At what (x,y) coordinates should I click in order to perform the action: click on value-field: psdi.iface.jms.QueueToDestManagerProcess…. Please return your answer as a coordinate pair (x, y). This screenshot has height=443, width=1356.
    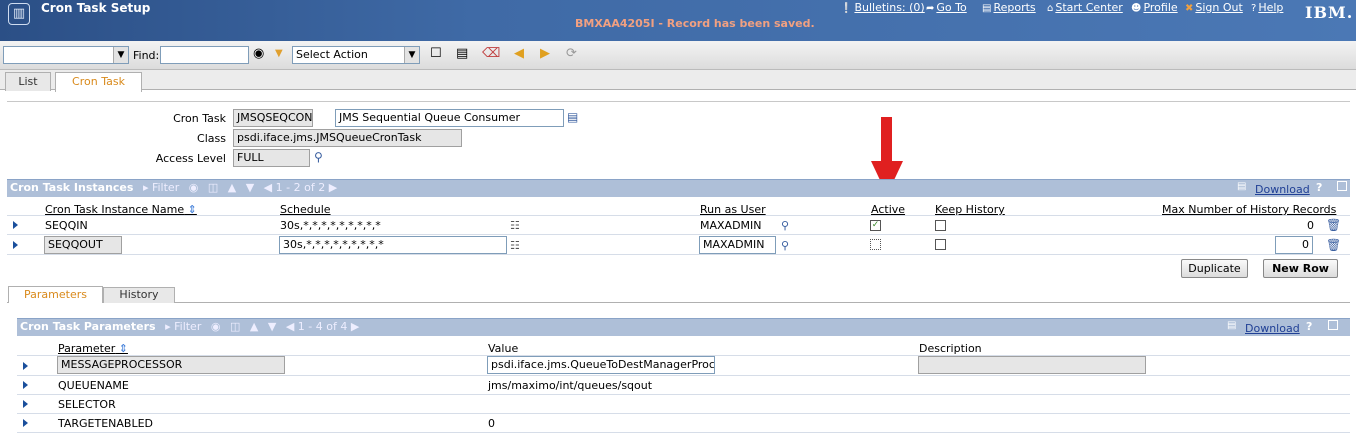
    Looking at the image, I should click on (601, 365).